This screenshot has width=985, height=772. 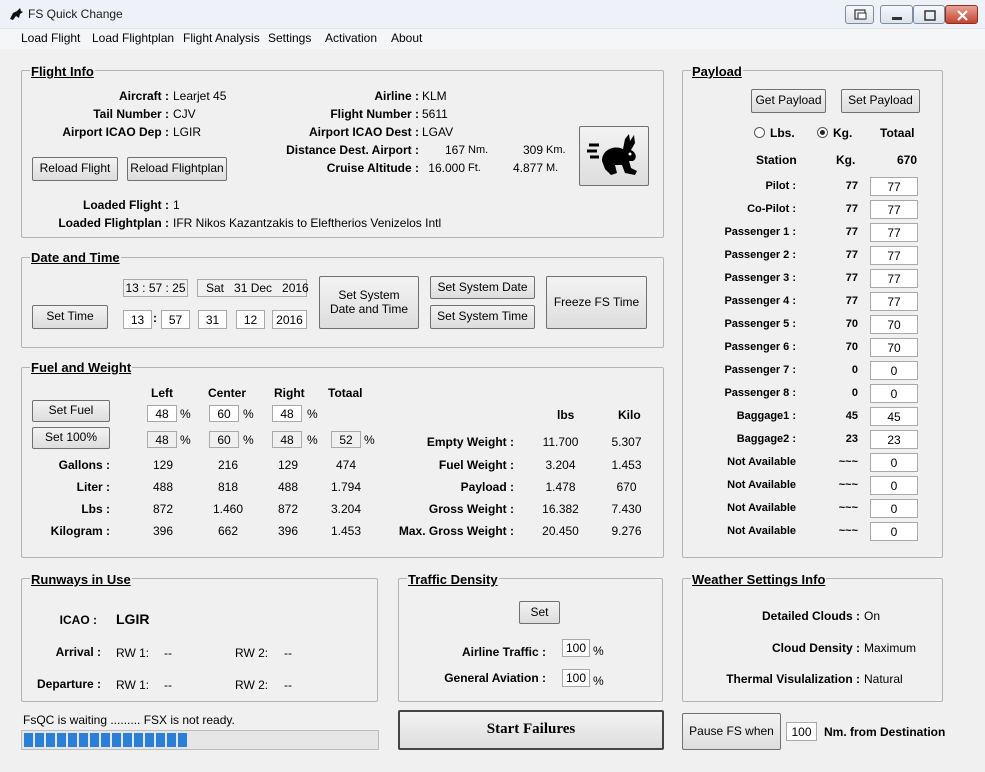 What do you see at coordinates (851, 186) in the screenshot?
I see `station-kg-value: 77` at bounding box center [851, 186].